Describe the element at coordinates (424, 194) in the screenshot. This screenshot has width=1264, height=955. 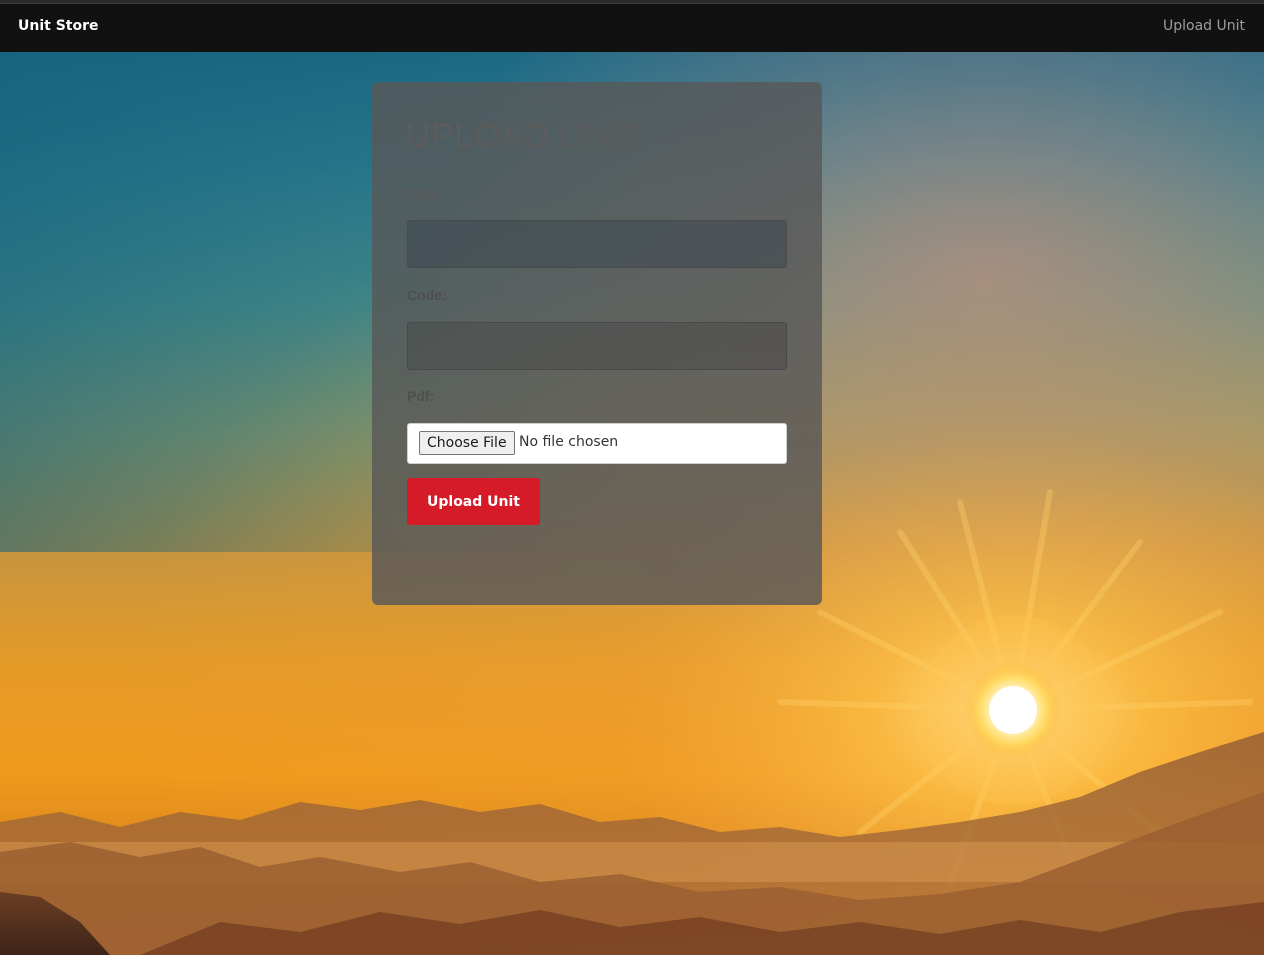
I see `title-label: Title:` at that location.